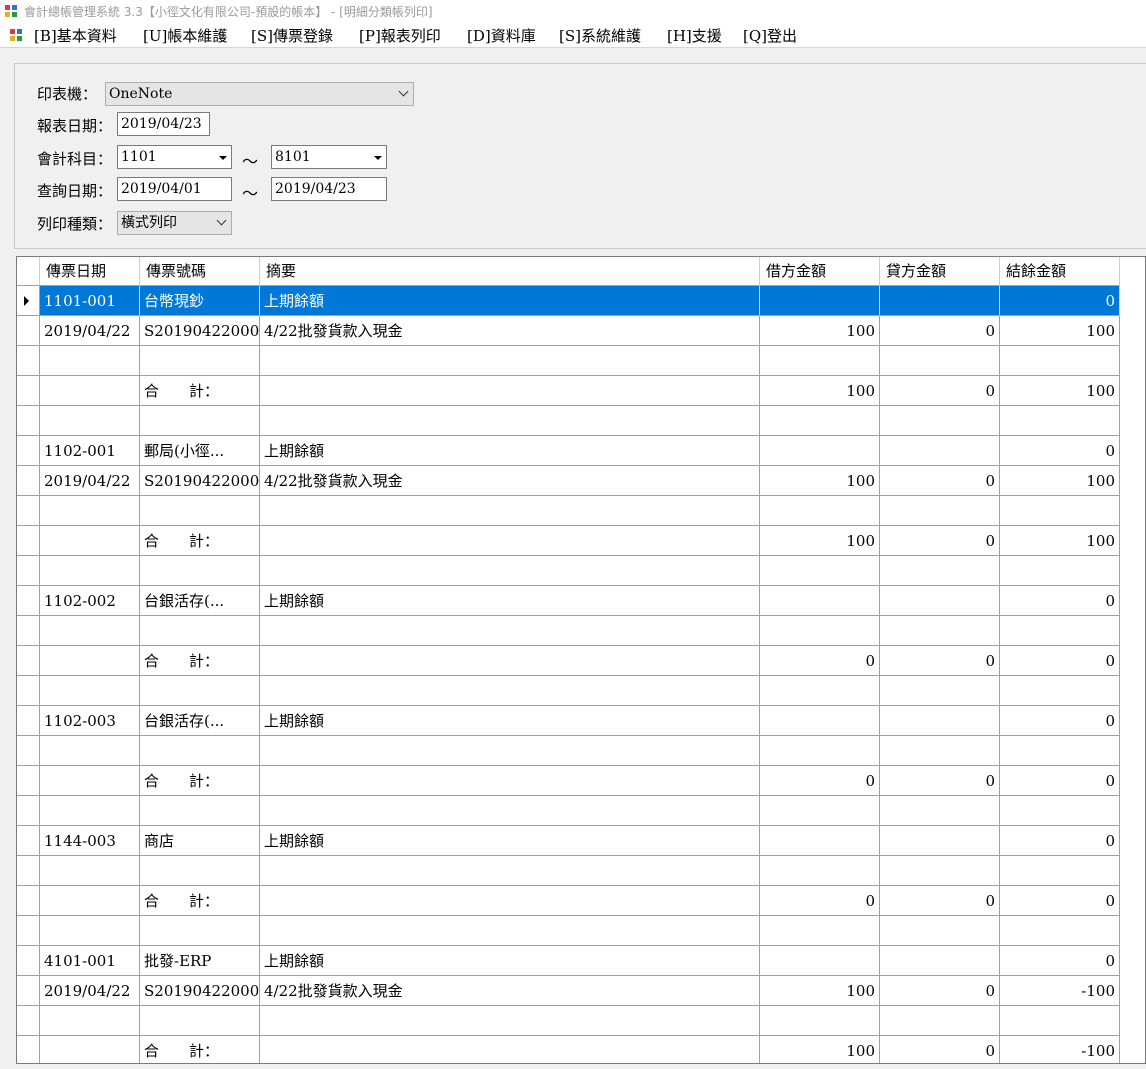 This screenshot has height=1069, width=1146. What do you see at coordinates (501, 35) in the screenshot?
I see `menu-database: [D]資料庫` at bounding box center [501, 35].